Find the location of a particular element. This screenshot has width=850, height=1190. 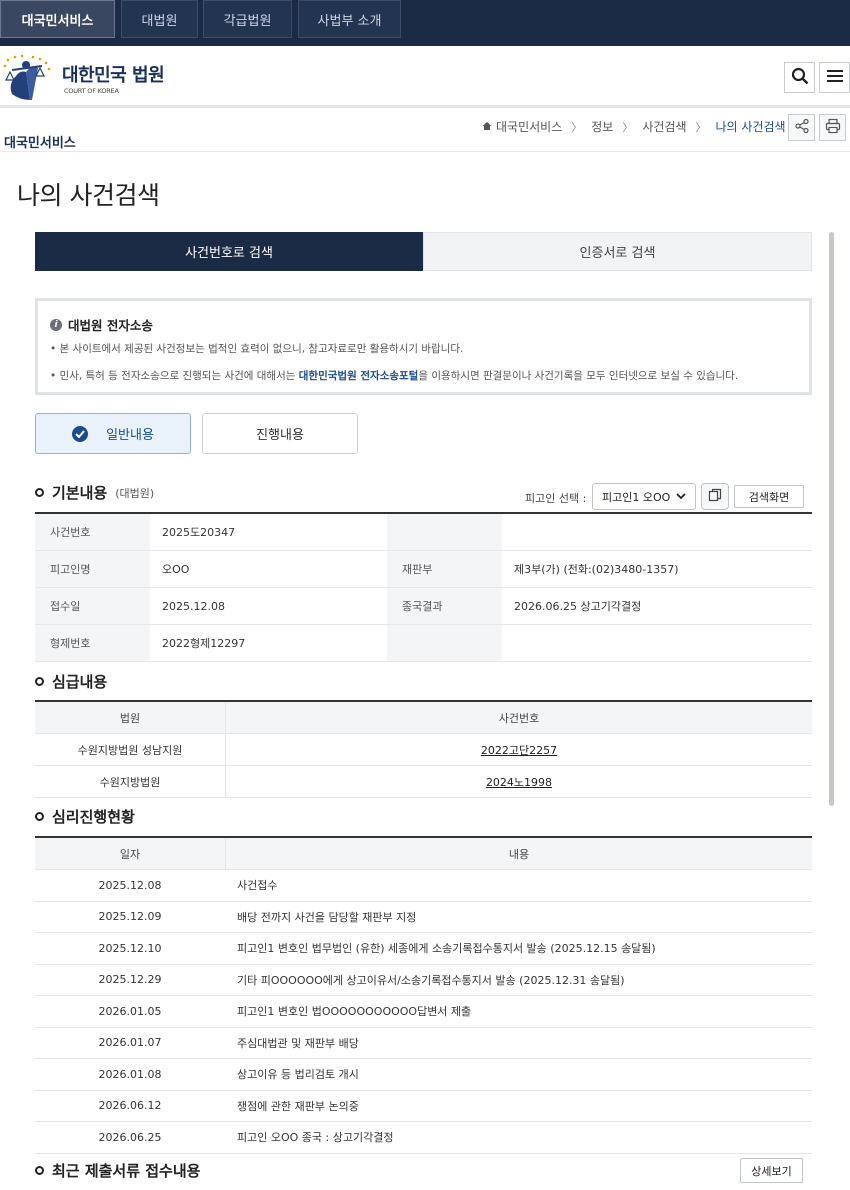

table-header-row: 법원 사건번호 is located at coordinates (423, 718).